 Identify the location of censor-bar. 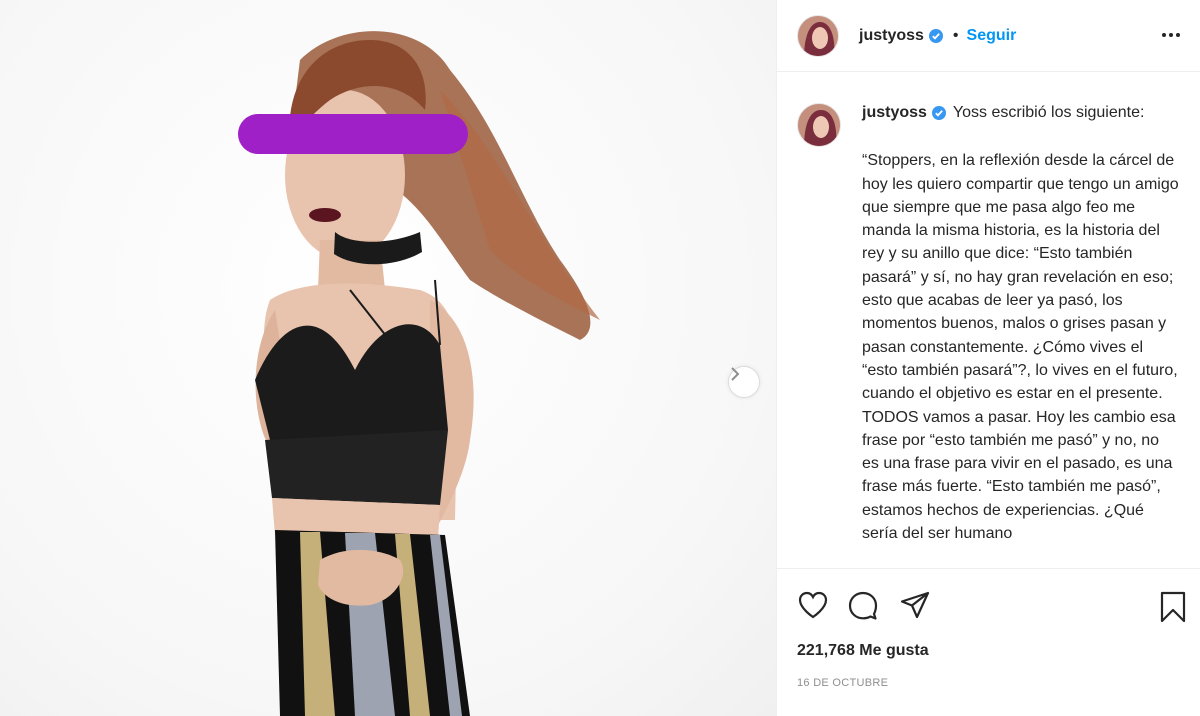
(353, 134).